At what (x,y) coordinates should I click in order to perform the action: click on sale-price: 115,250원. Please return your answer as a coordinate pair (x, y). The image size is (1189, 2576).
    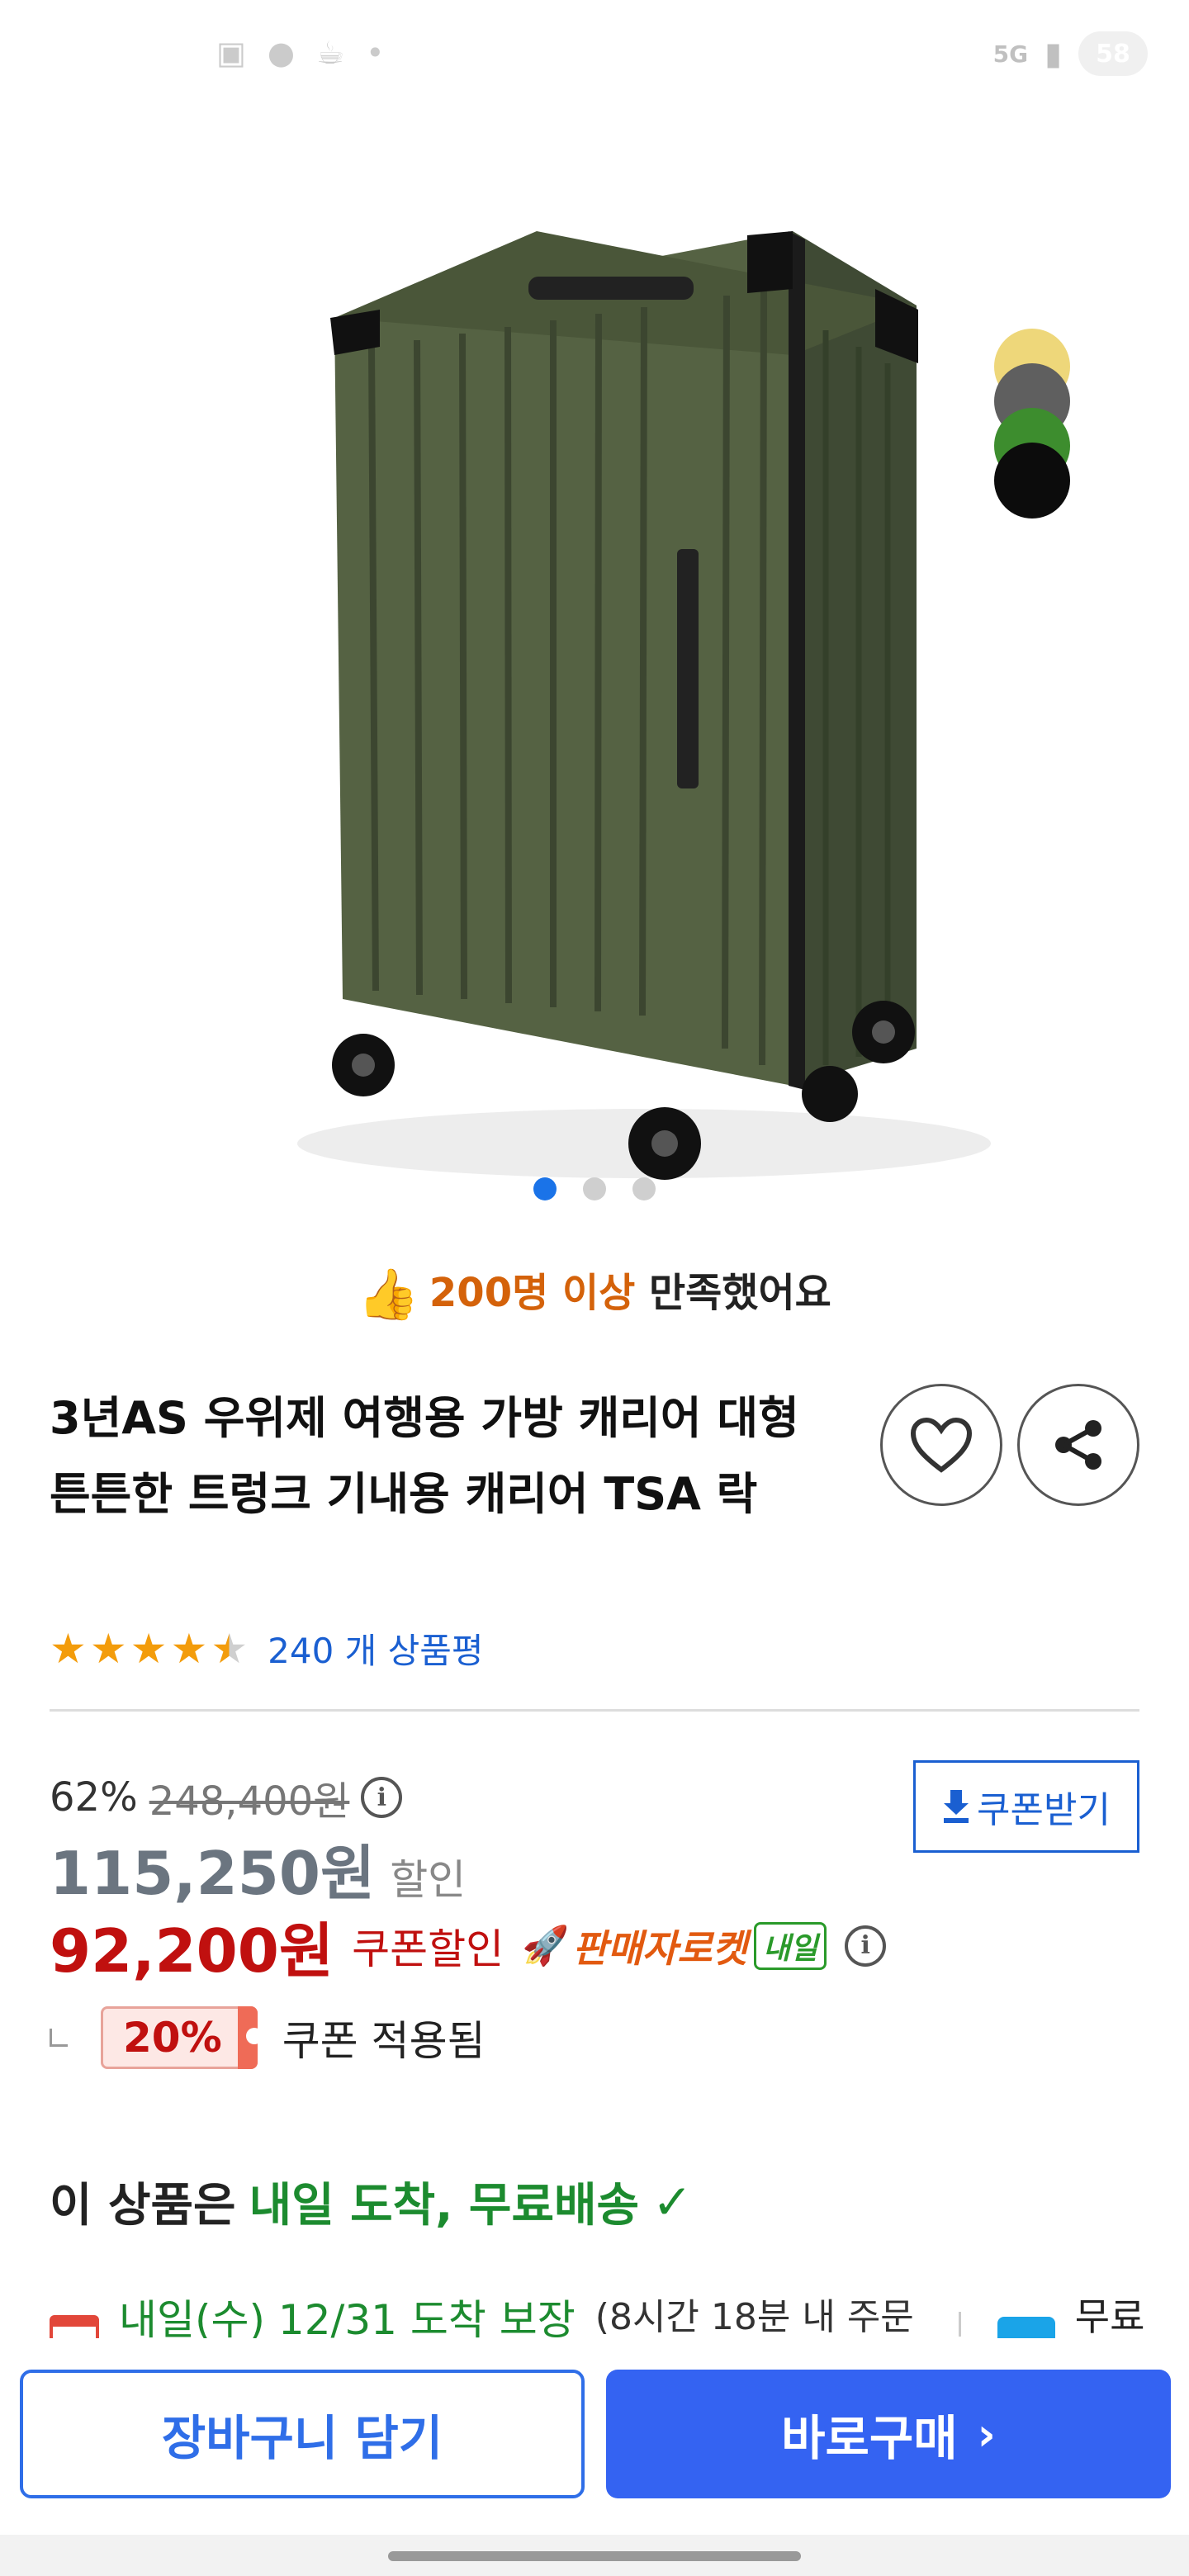
    Looking at the image, I should click on (213, 1873).